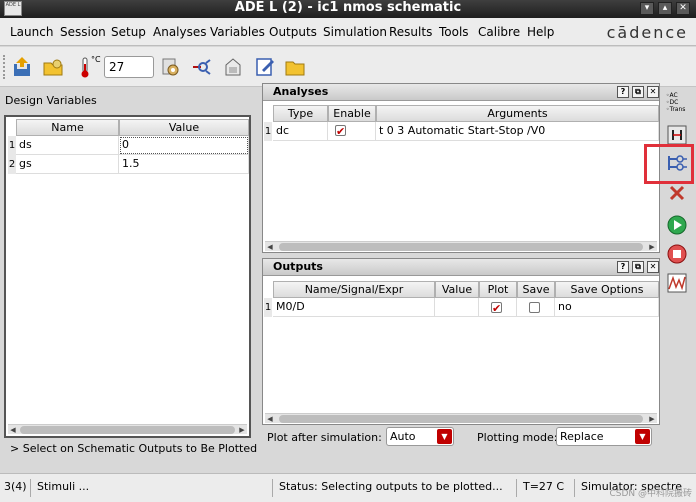  I want to click on delete-icon, so click(677, 193).